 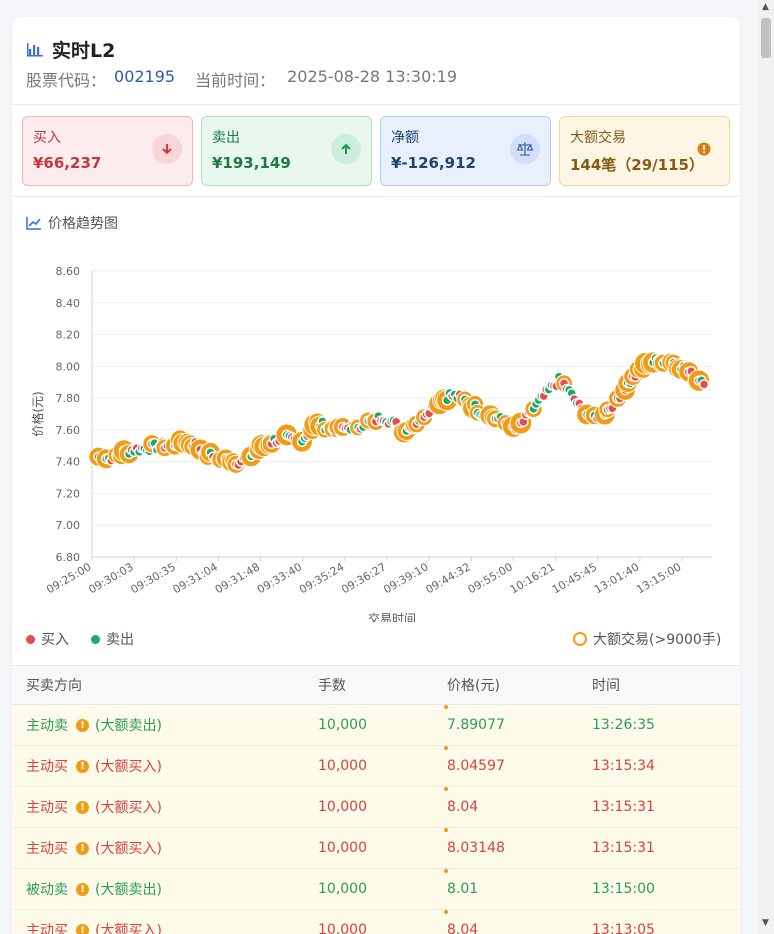 What do you see at coordinates (580, 639) in the screenshot?
I see `large-ring-icon` at bounding box center [580, 639].